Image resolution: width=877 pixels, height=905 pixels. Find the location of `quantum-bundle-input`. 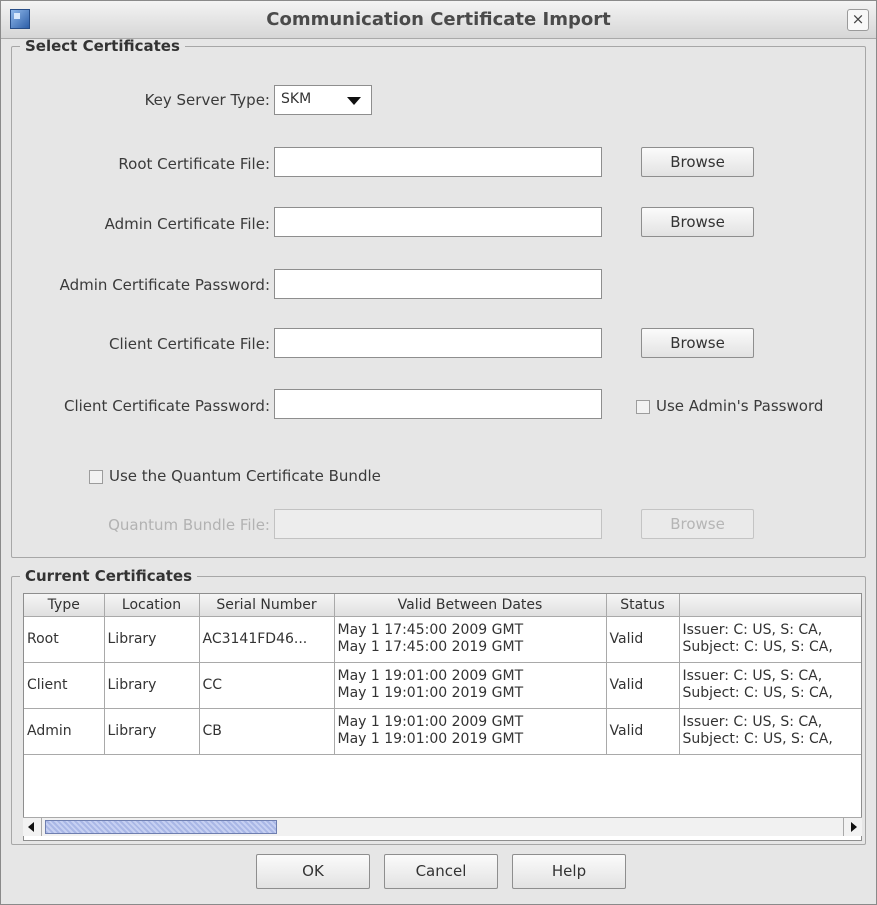

quantum-bundle-input is located at coordinates (438, 524).